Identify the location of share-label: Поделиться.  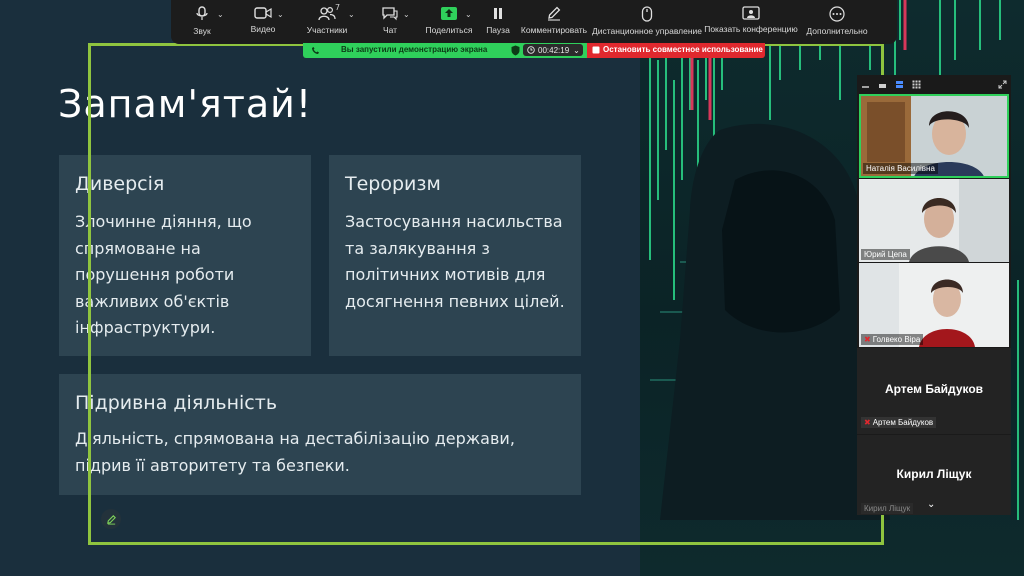
(449, 30).